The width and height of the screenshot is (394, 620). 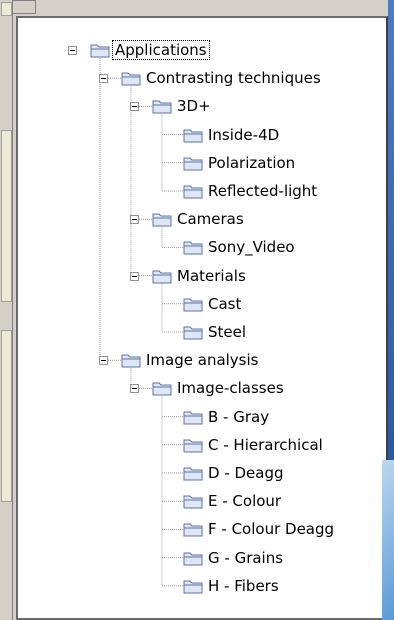 What do you see at coordinates (246, 473) in the screenshot?
I see `tree-node-label: D - Deagg` at bounding box center [246, 473].